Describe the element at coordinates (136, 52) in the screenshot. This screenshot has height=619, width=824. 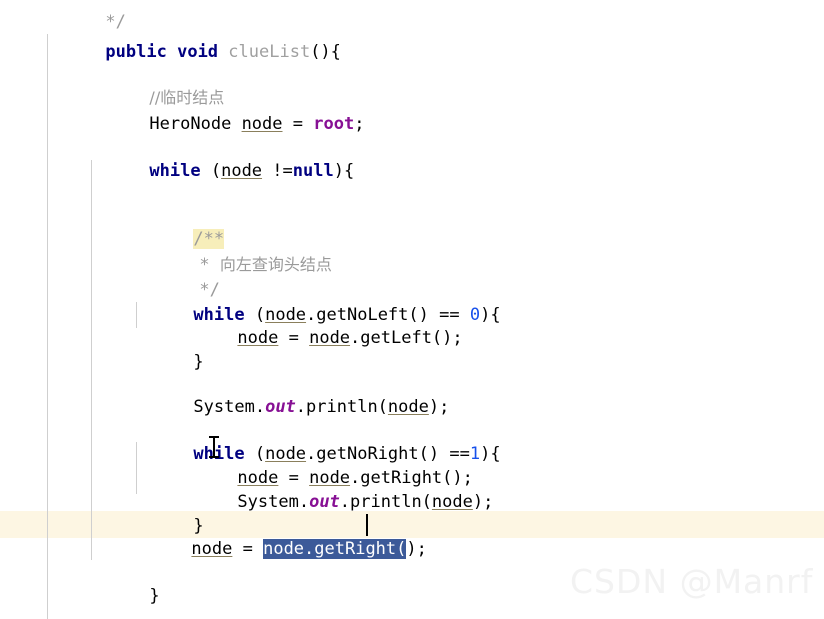
I see `keyword-public: public` at that location.